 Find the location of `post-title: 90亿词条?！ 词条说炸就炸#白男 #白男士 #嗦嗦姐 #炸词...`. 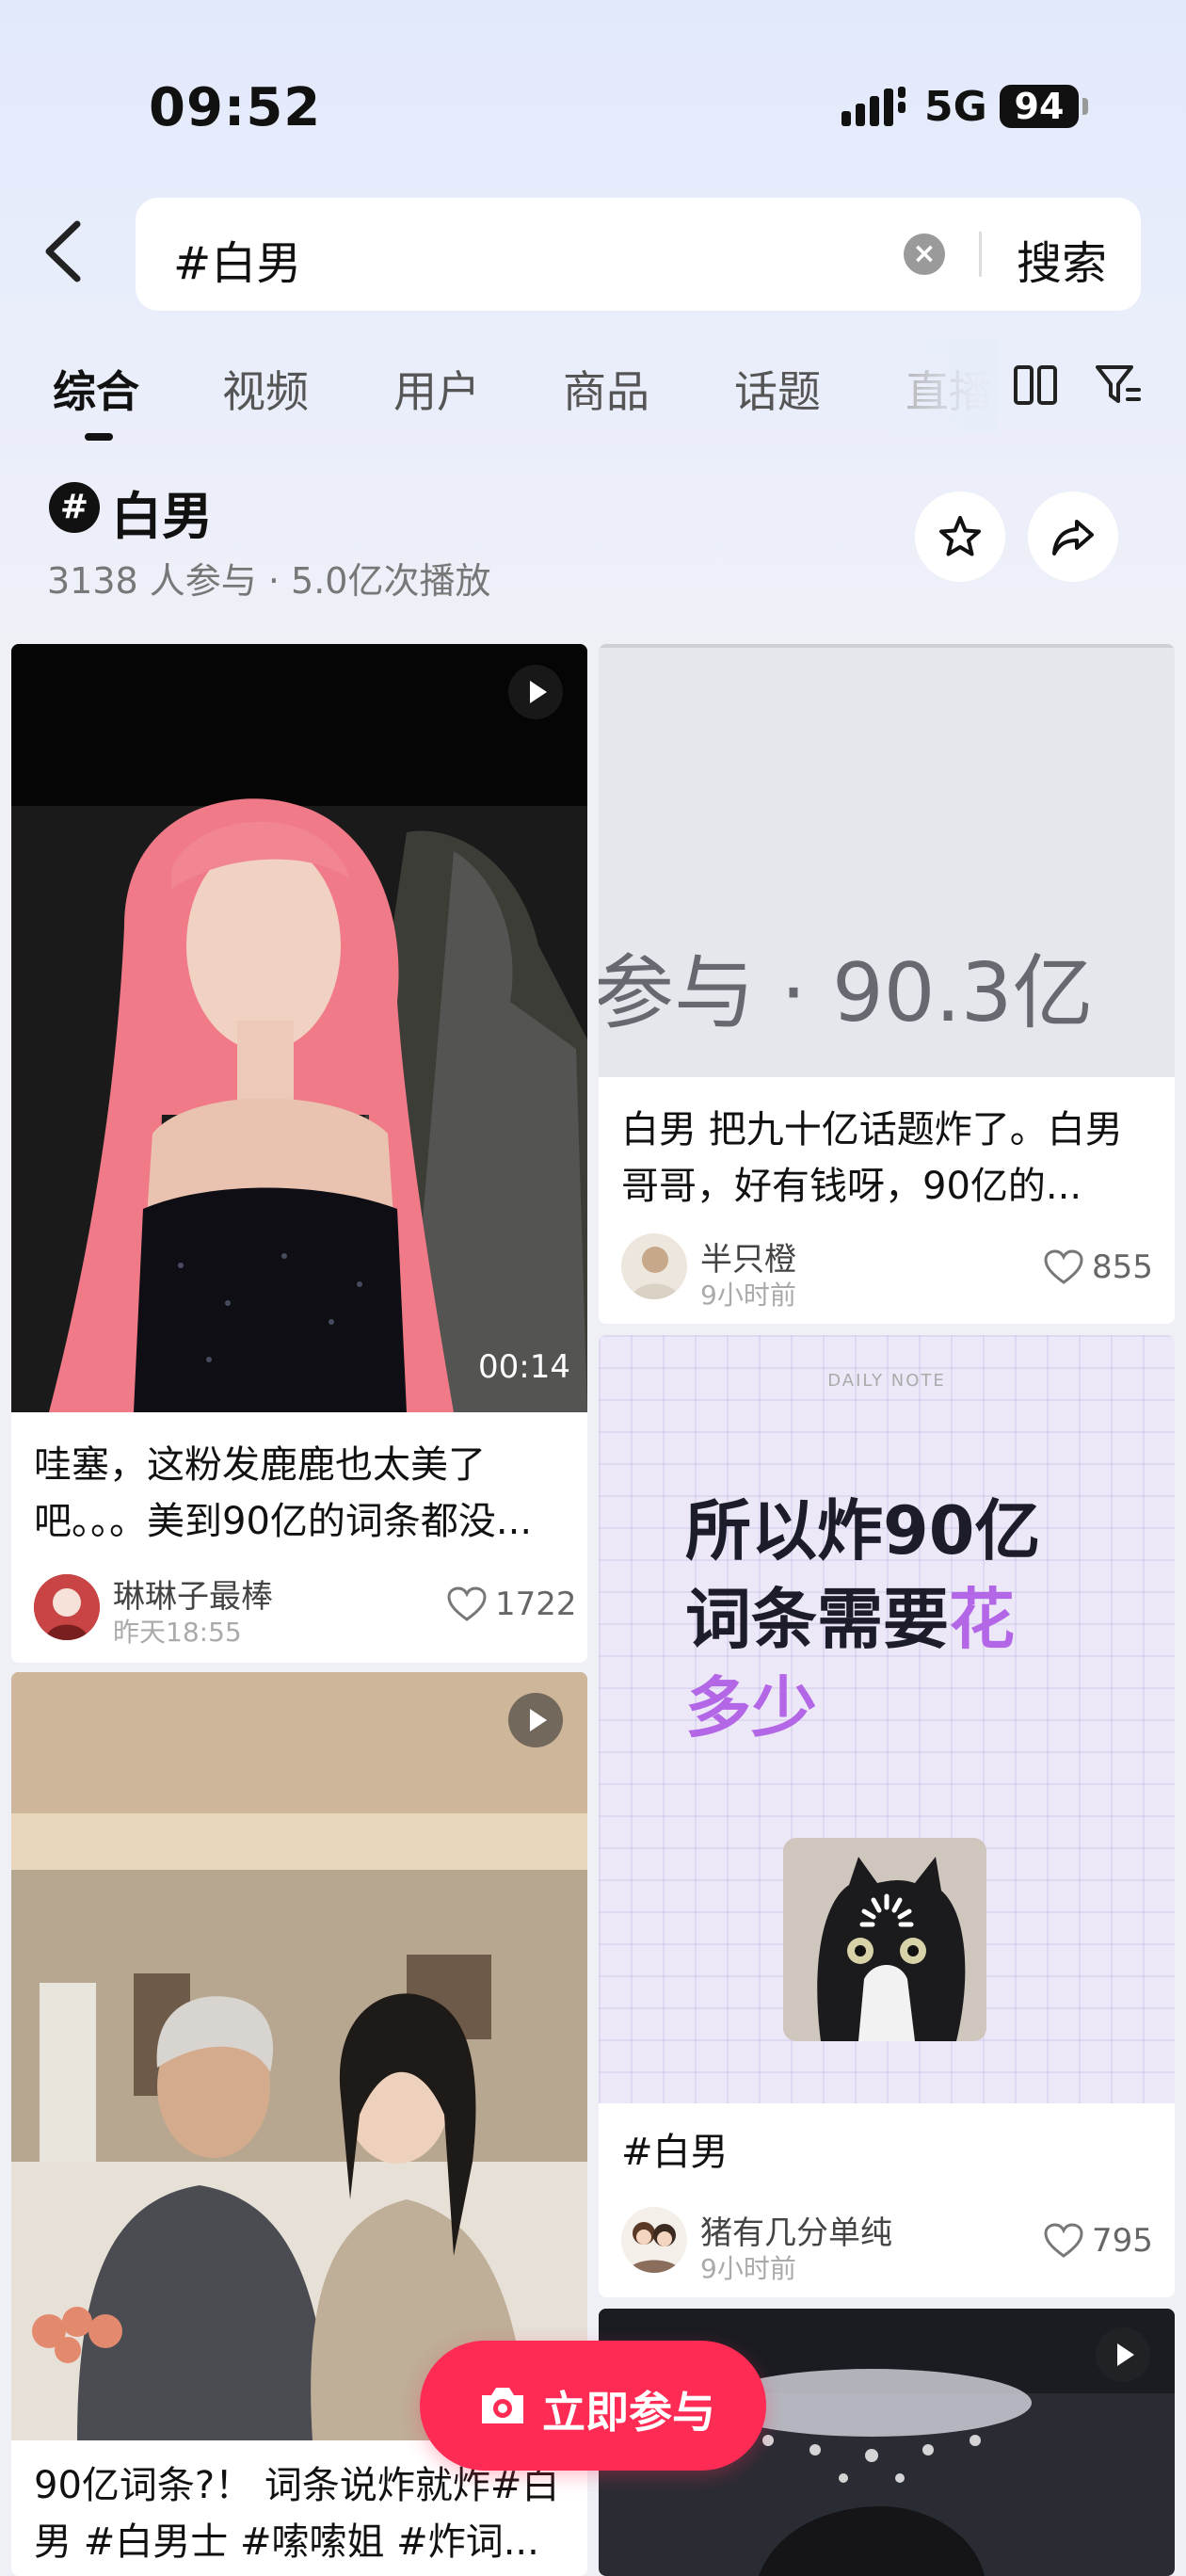

post-title: 90亿词条?！ 词条说炸就炸#白男 #白男士 #嗦嗦姐 #炸词... is located at coordinates (297, 2513).